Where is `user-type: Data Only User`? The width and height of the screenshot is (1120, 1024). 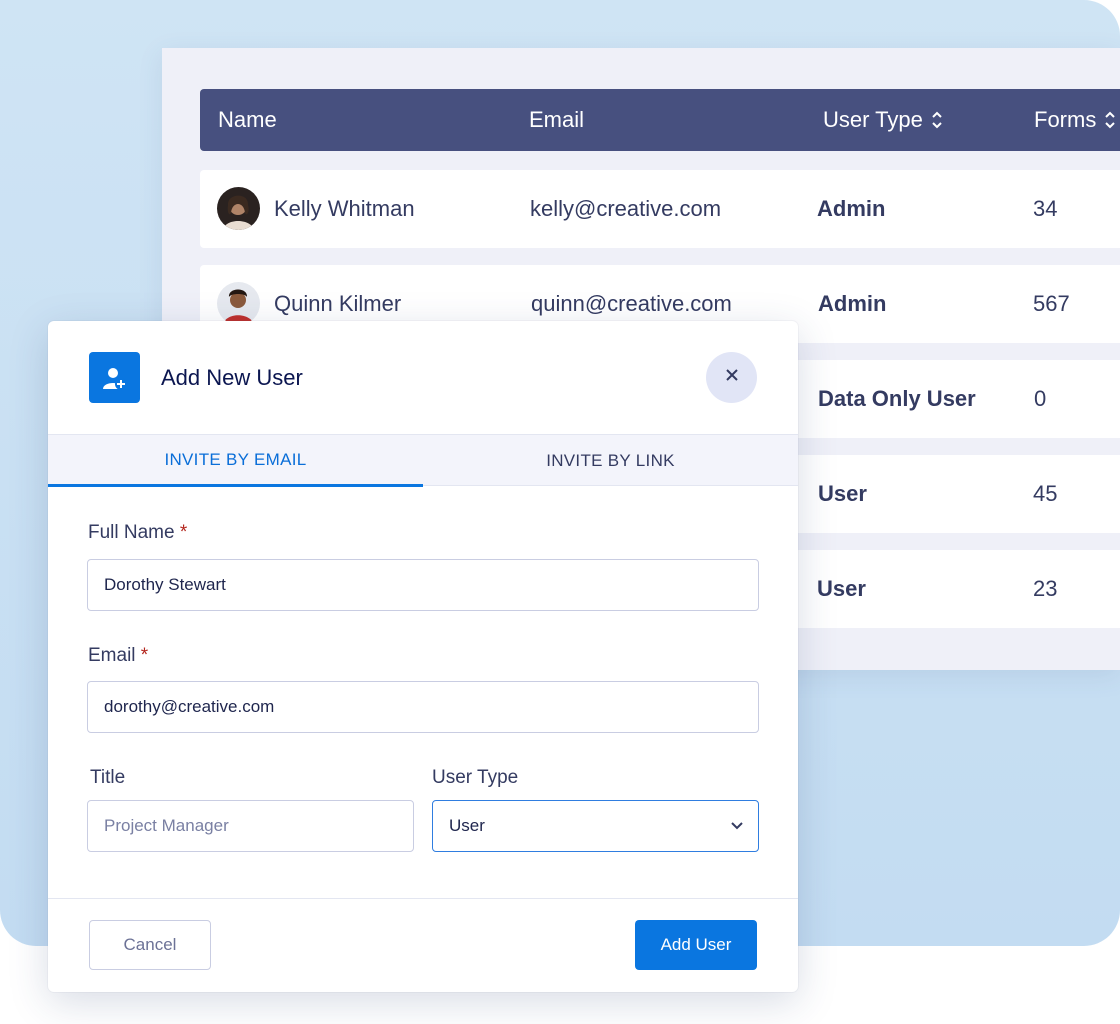
user-type: Data Only User is located at coordinates (897, 398).